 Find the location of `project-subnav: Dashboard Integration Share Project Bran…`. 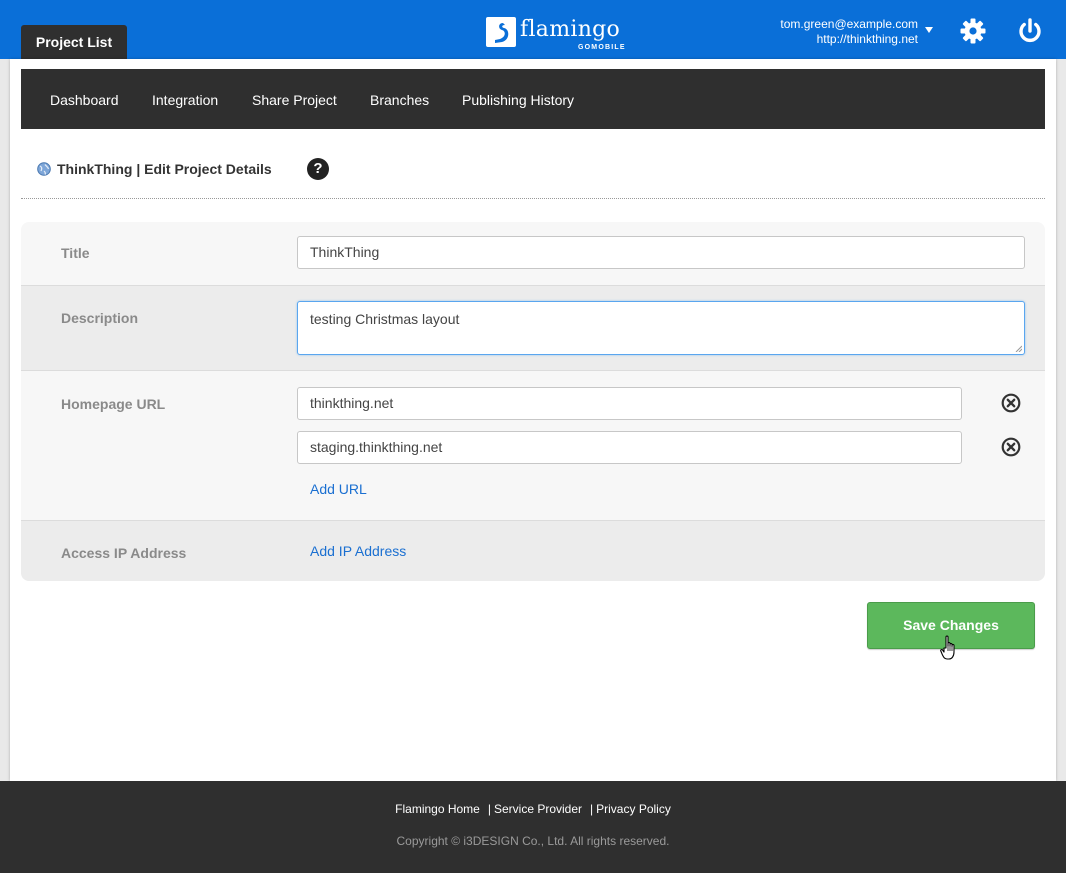

project-subnav: Dashboard Integration Share Project Bran… is located at coordinates (533, 99).